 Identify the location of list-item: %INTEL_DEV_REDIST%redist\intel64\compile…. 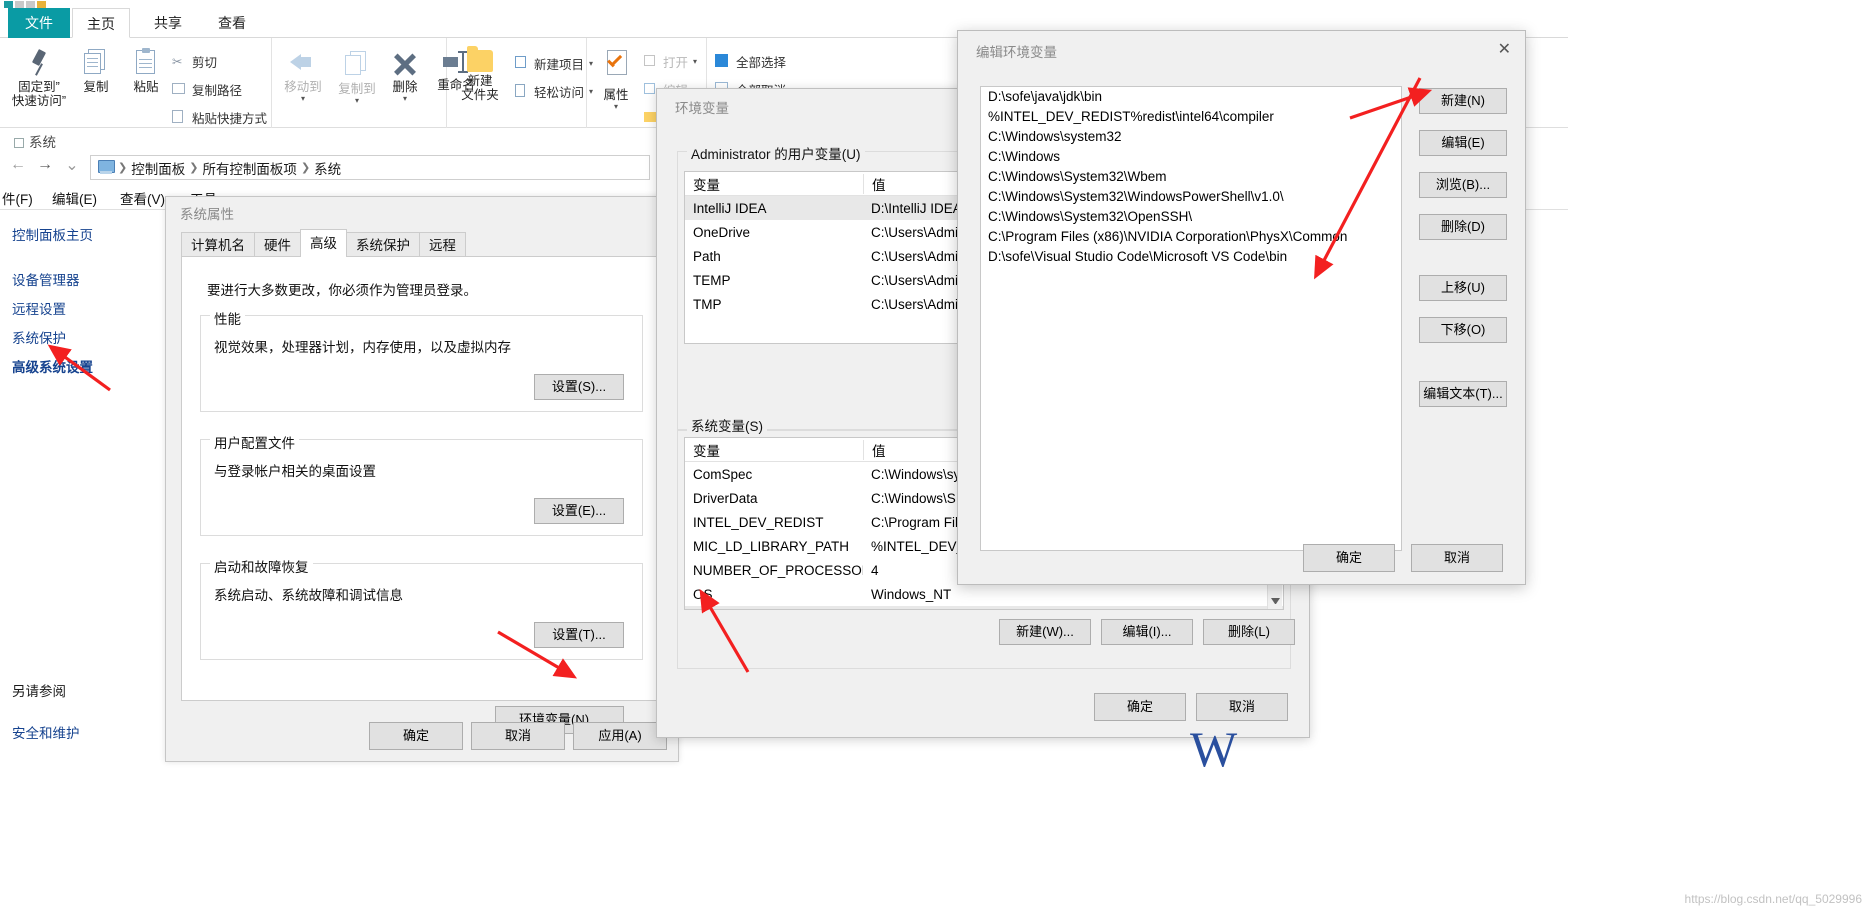
(1191, 117).